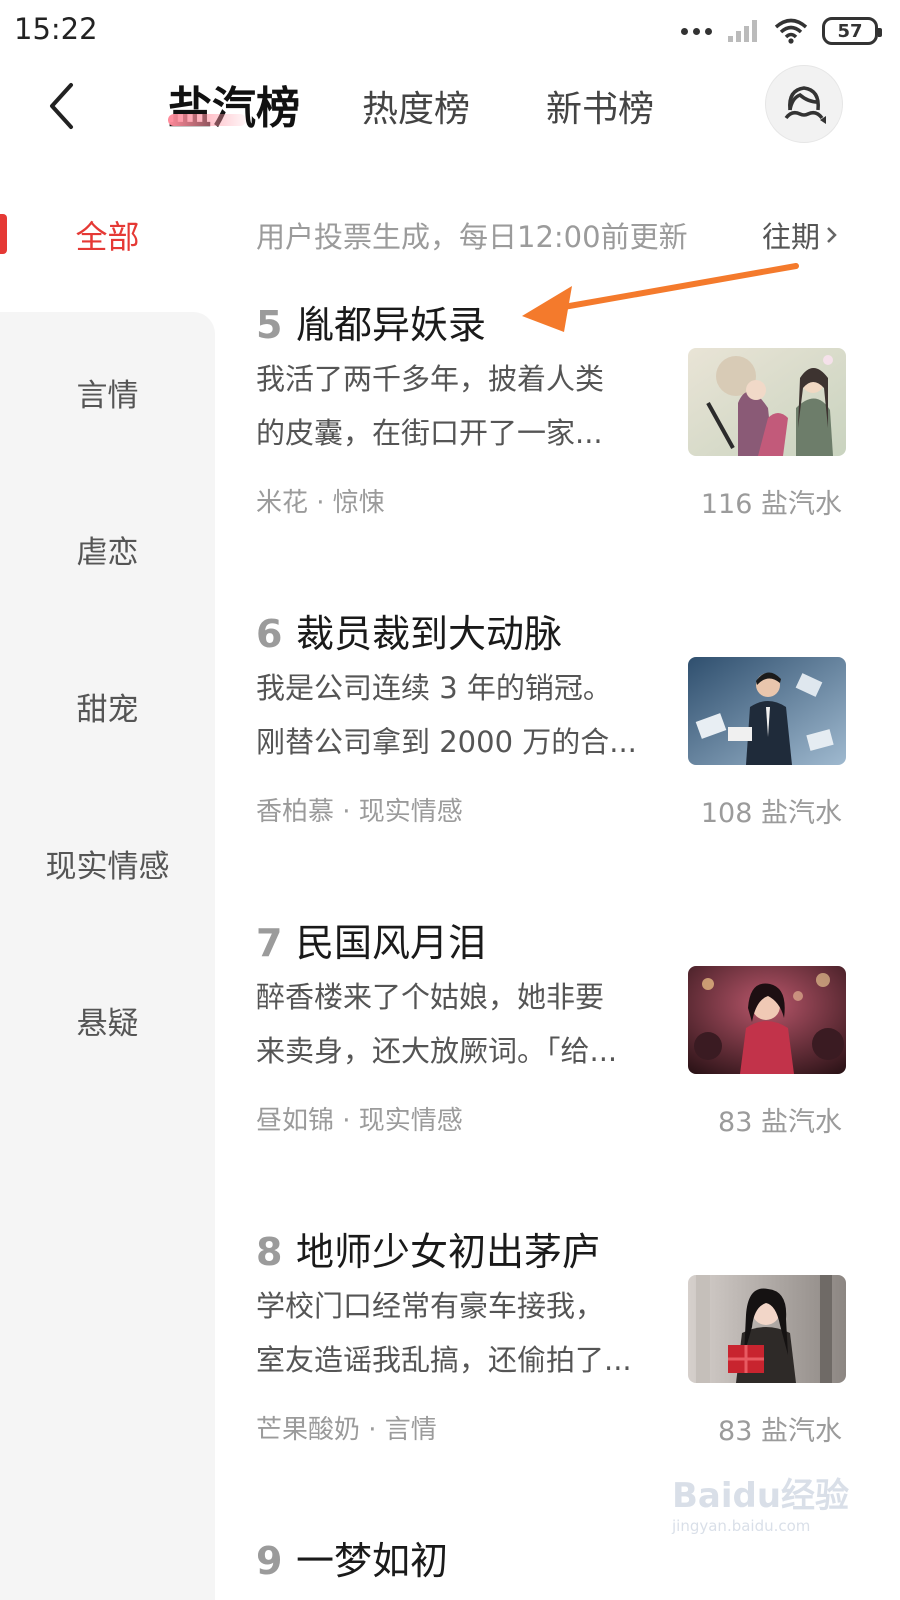 The width and height of the screenshot is (900, 1600). I want to click on book-description-line: 学校门口经常有豪车接我，, so click(430, 1306).